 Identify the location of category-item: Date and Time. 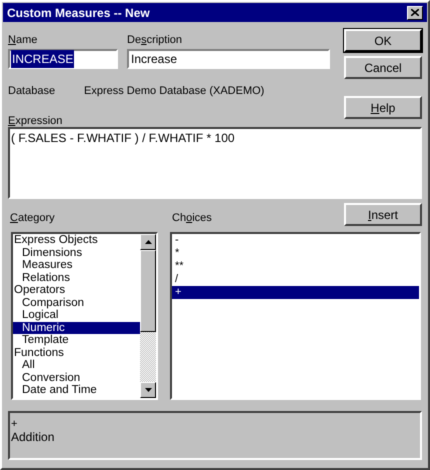
(76, 390).